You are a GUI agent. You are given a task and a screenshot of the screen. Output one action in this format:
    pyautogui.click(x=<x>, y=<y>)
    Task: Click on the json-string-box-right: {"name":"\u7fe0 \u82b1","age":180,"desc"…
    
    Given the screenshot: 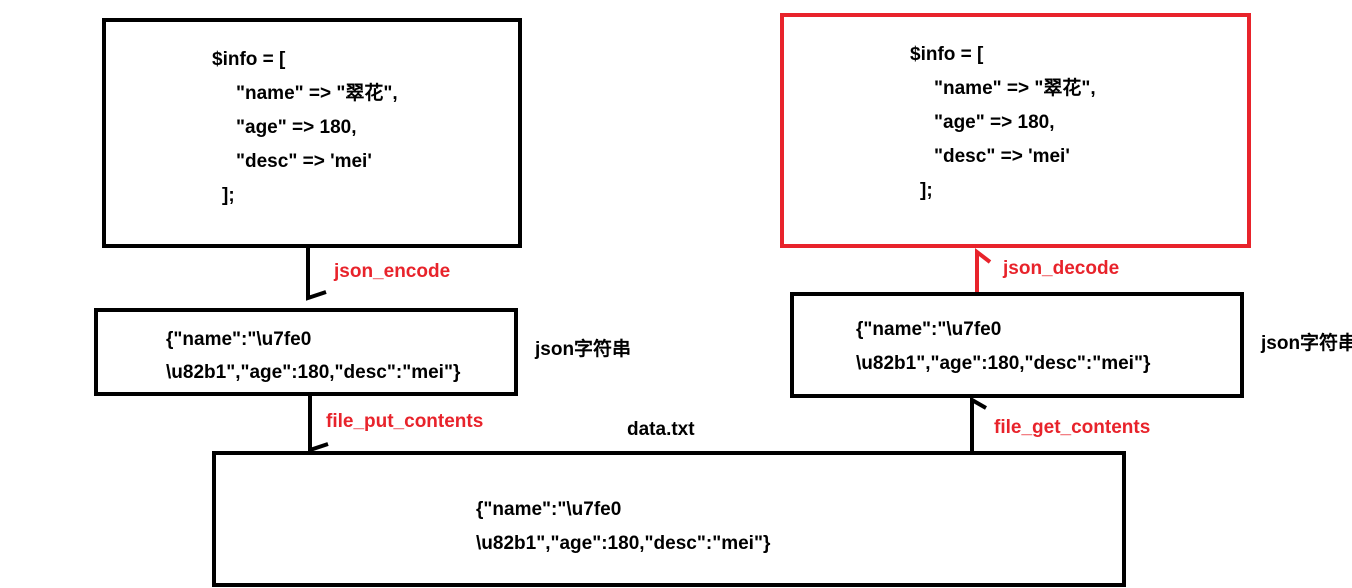 What is the action you would take?
    pyautogui.click(x=1017, y=345)
    